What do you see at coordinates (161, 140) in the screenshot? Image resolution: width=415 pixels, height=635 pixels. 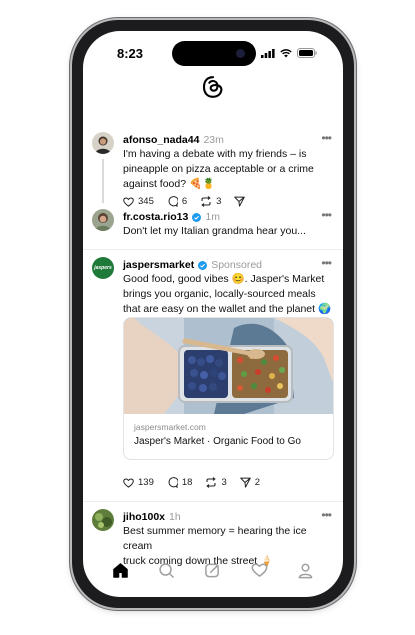 I see `username: afonso_nada44` at bounding box center [161, 140].